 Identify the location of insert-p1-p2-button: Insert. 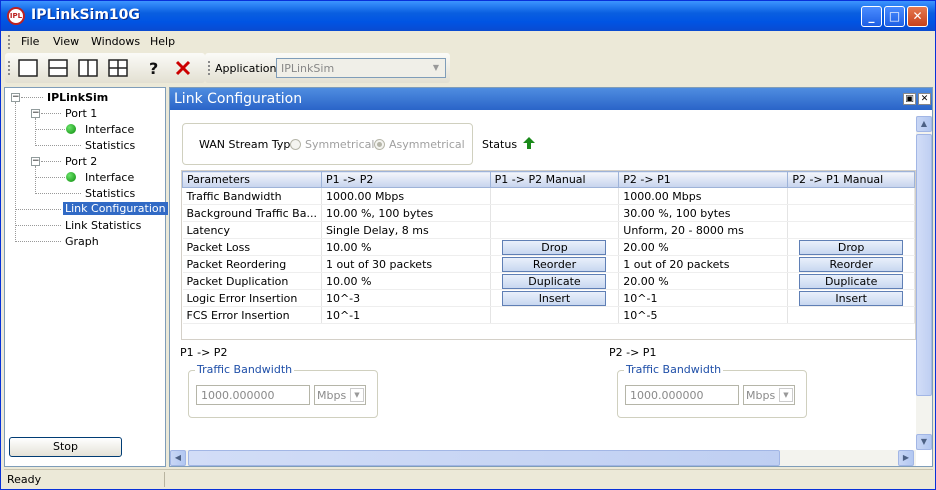
(554, 298).